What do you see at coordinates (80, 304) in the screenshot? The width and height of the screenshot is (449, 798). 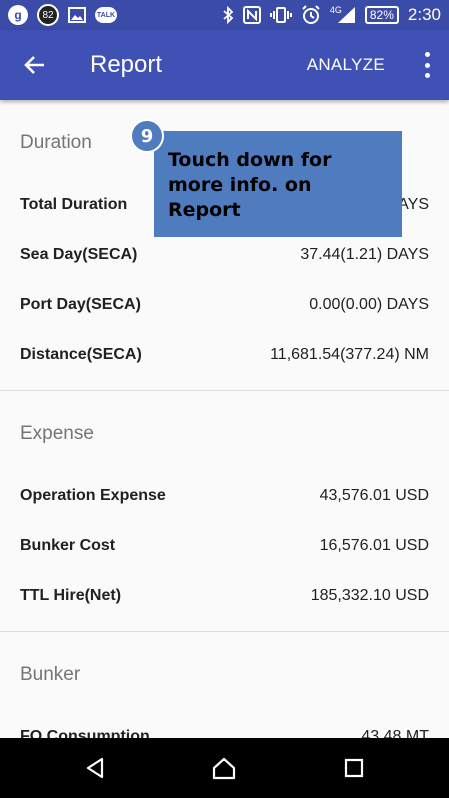 I see `row-label: Port Day(SECA)` at bounding box center [80, 304].